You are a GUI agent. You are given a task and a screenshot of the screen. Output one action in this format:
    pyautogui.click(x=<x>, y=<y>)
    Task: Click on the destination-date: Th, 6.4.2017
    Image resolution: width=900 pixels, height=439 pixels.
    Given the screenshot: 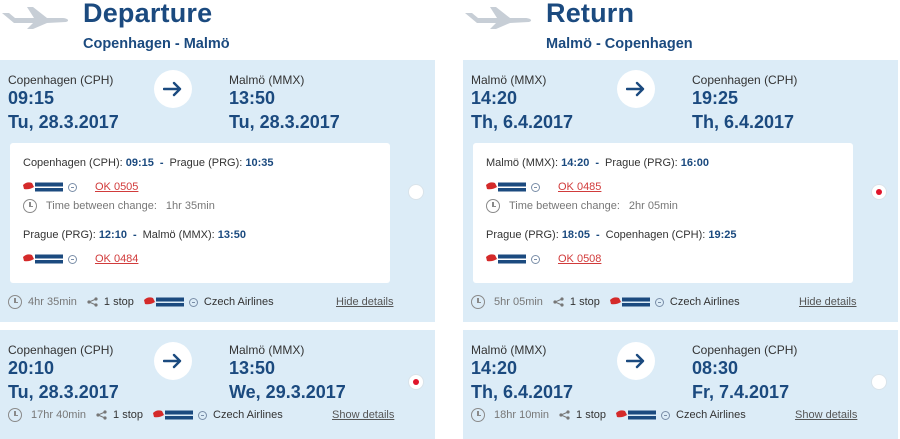 What is the action you would take?
    pyautogui.click(x=743, y=122)
    